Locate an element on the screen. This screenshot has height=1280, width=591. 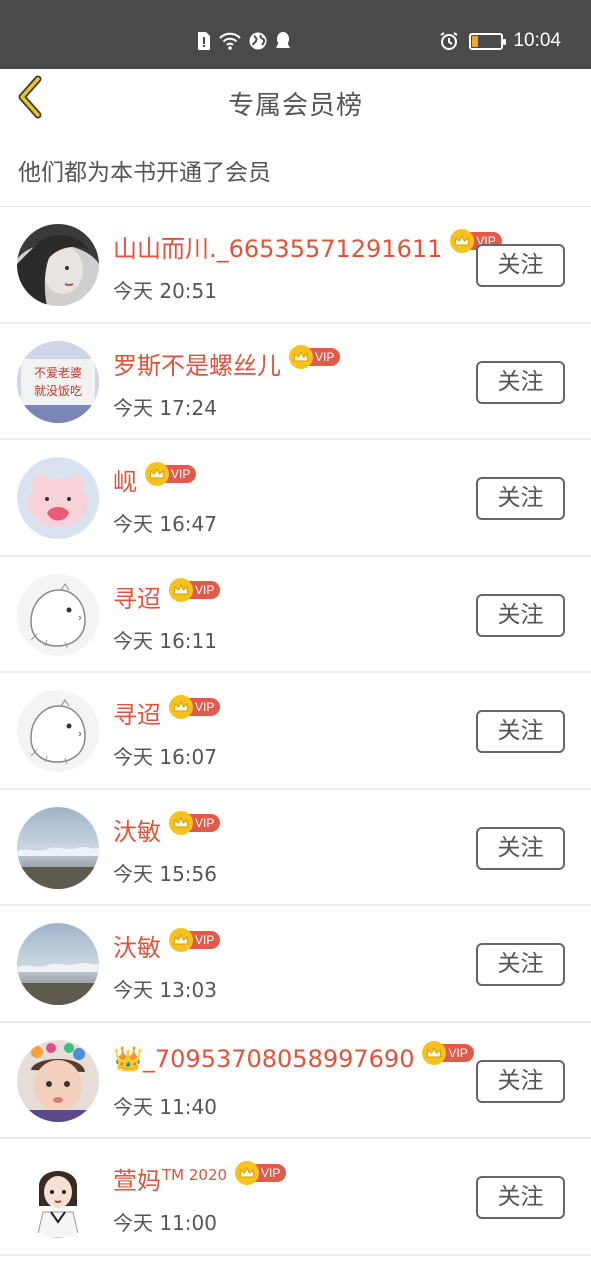
member-row: 不爱老婆就没饭吃 罗斯不是螺丝儿 VIP 今天 17:24 关注 is located at coordinates (295, 382).